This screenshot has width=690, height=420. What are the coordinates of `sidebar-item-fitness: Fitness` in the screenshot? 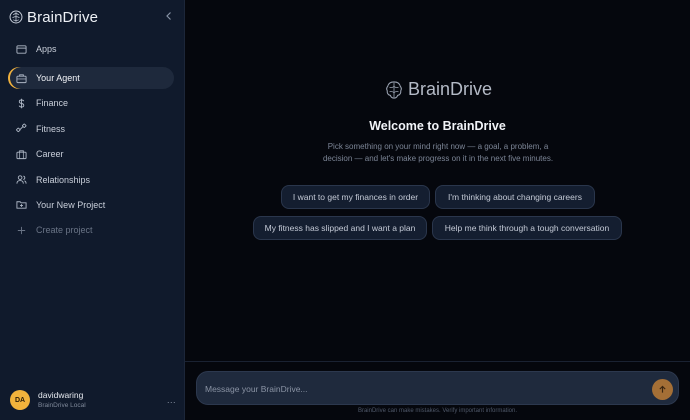 It's located at (91, 129).